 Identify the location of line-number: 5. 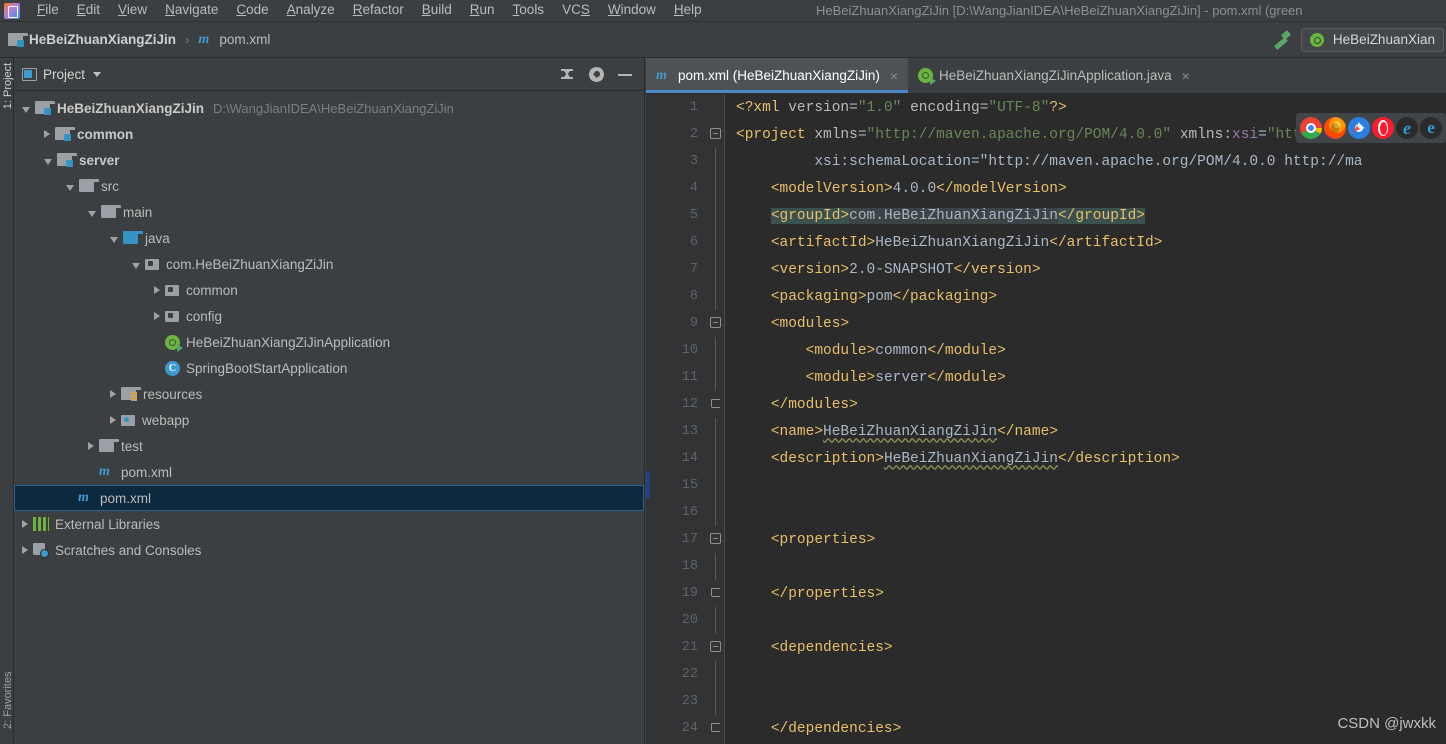
(676, 215).